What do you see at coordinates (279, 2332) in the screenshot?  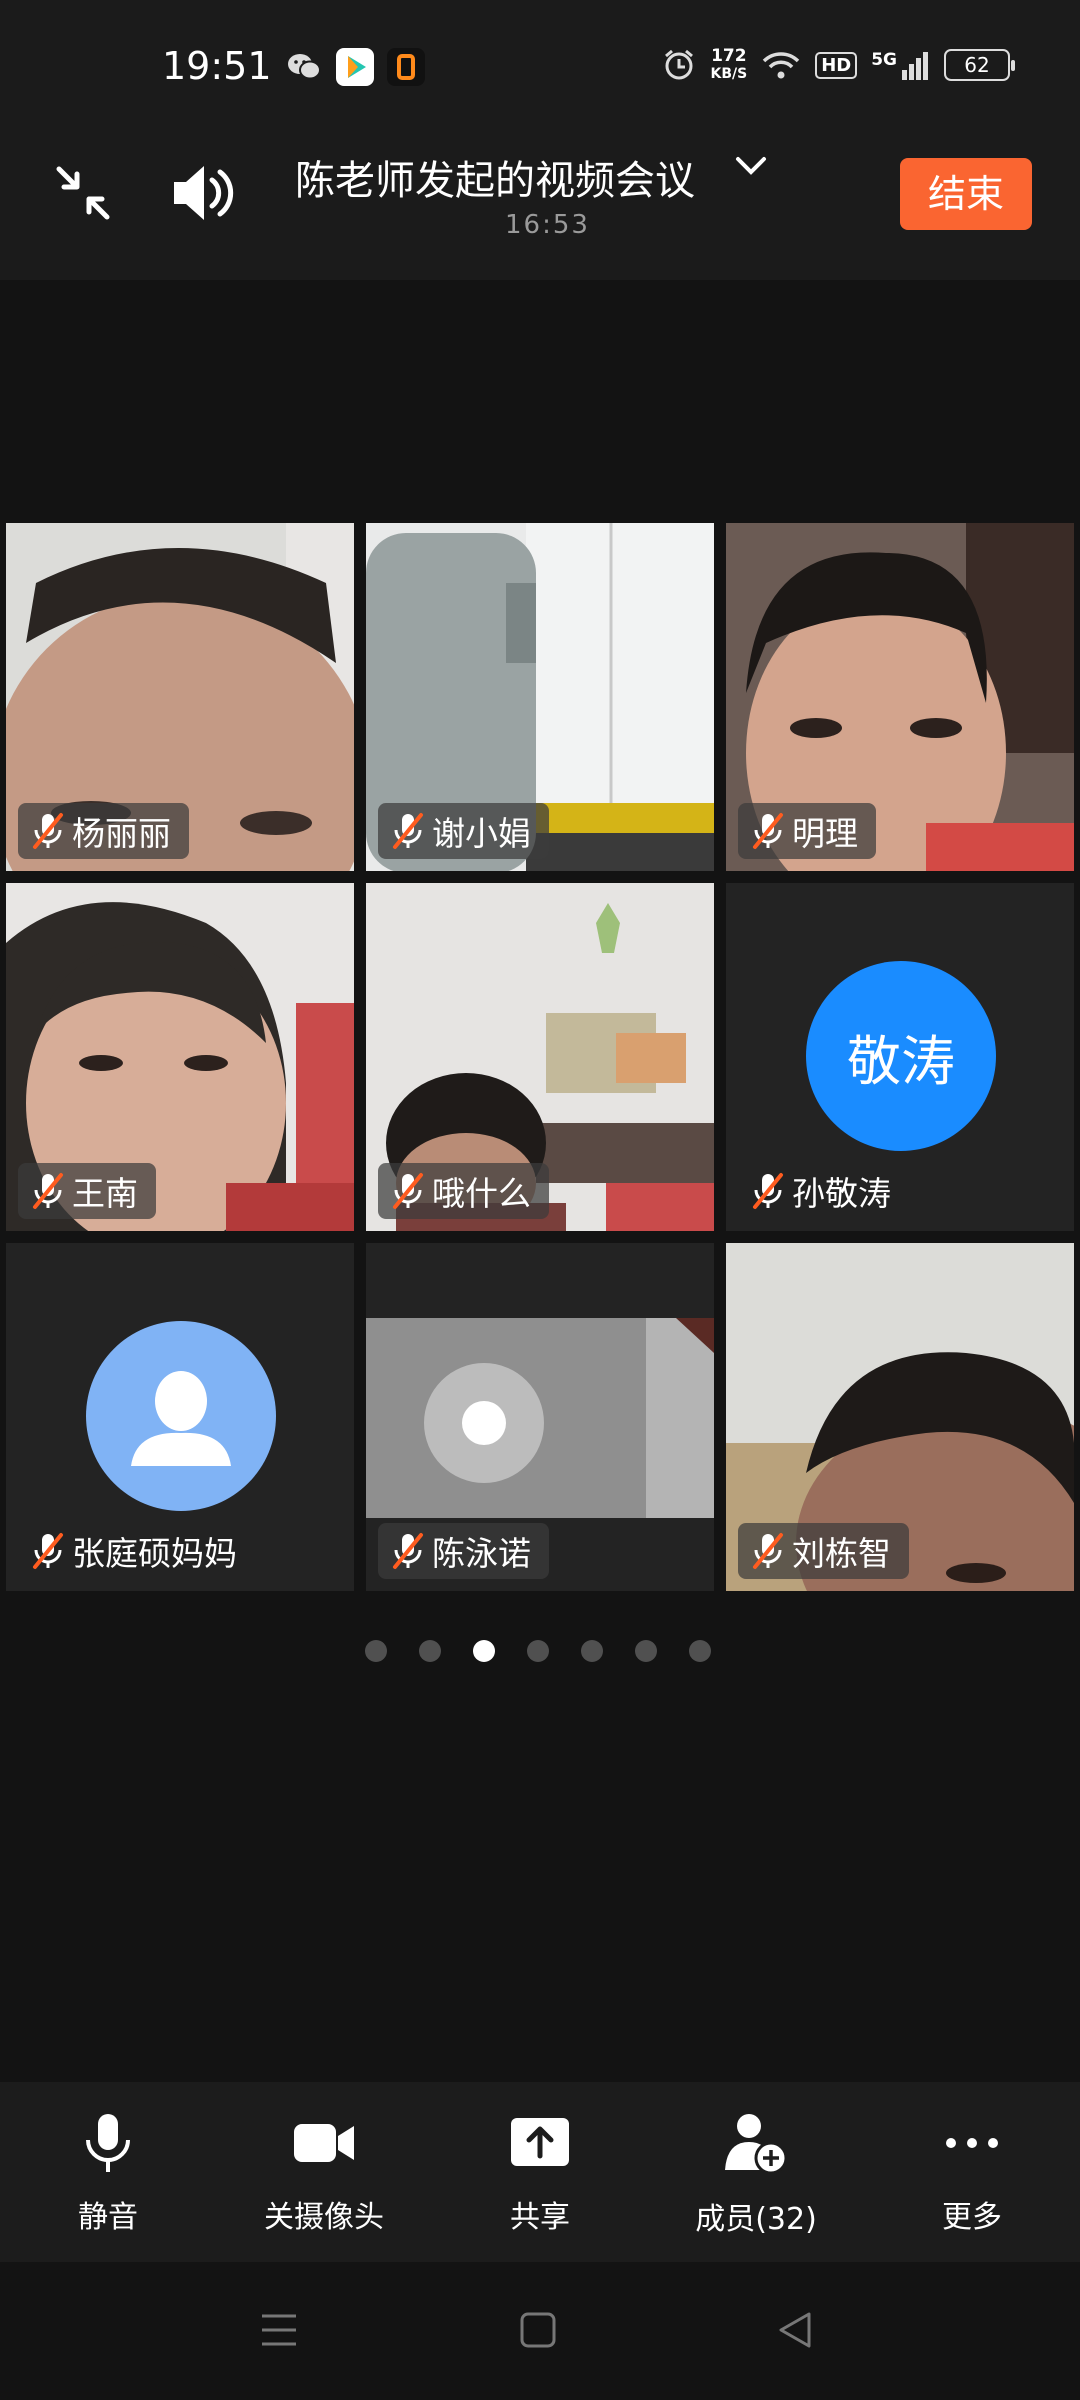 I see `menu-icon` at bounding box center [279, 2332].